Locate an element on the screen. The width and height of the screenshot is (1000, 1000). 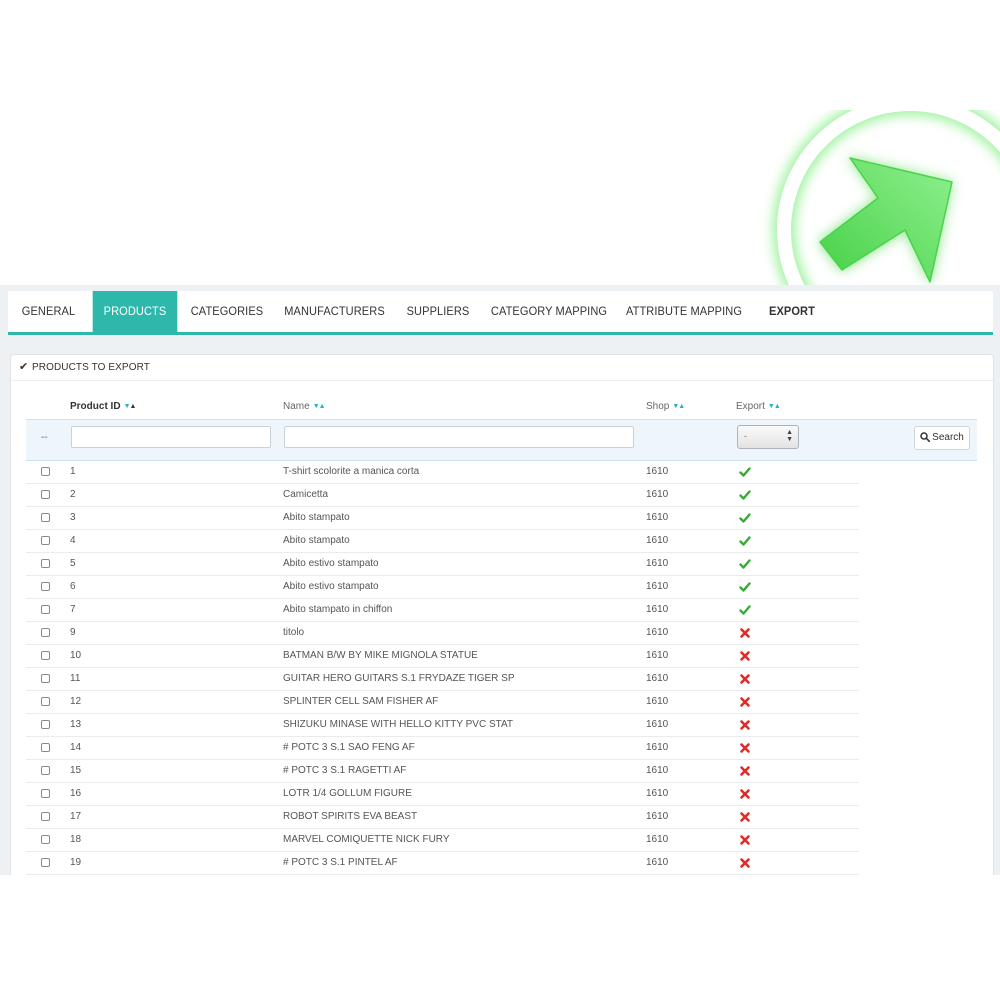
cell-product-id: 10 is located at coordinates (76, 655).